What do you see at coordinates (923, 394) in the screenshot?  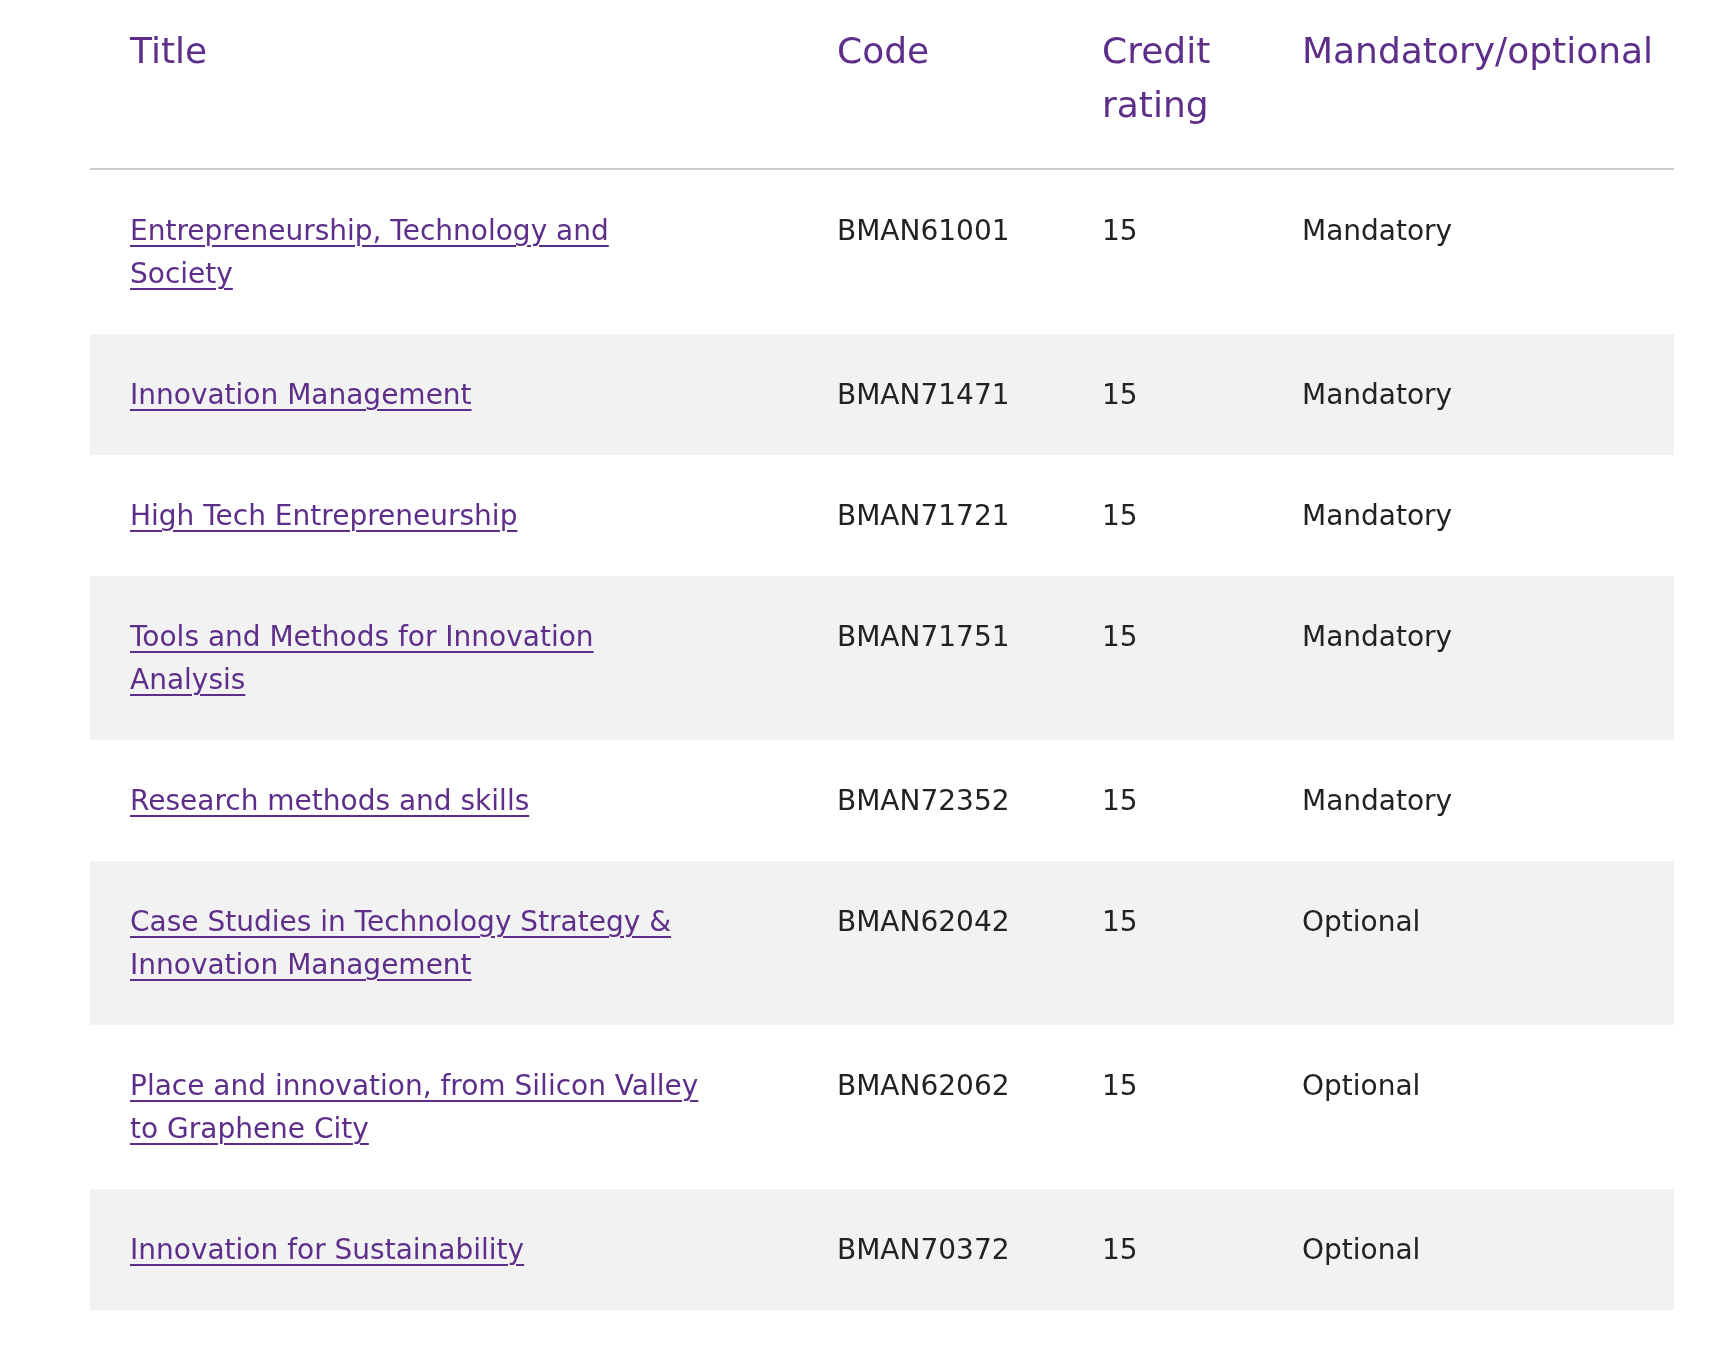 I see `course-code: BMAN71471` at bounding box center [923, 394].